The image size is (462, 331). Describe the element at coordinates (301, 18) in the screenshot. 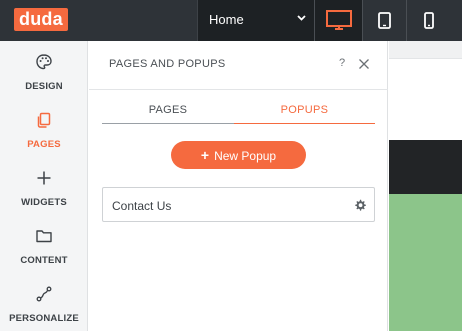

I see `chevron-down-icon` at that location.